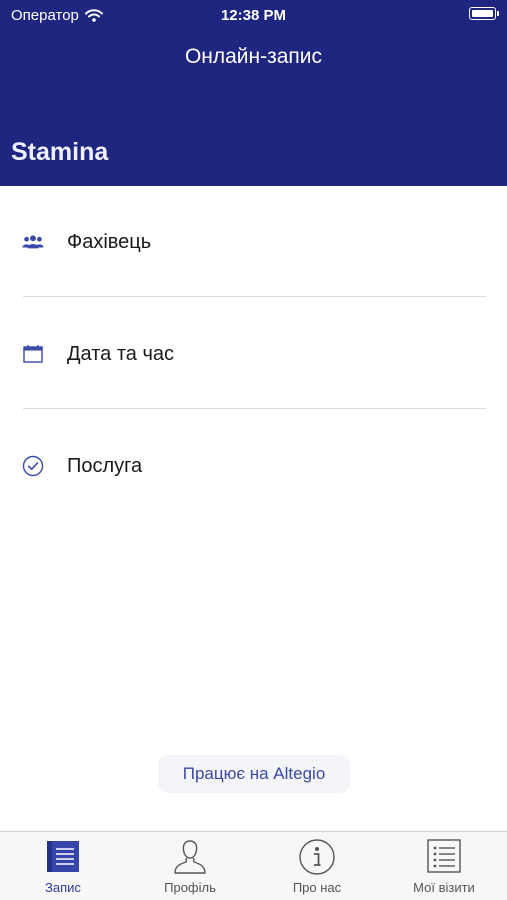 The width and height of the screenshot is (507, 900). I want to click on menu-item-label: Фахівець, so click(109, 241).